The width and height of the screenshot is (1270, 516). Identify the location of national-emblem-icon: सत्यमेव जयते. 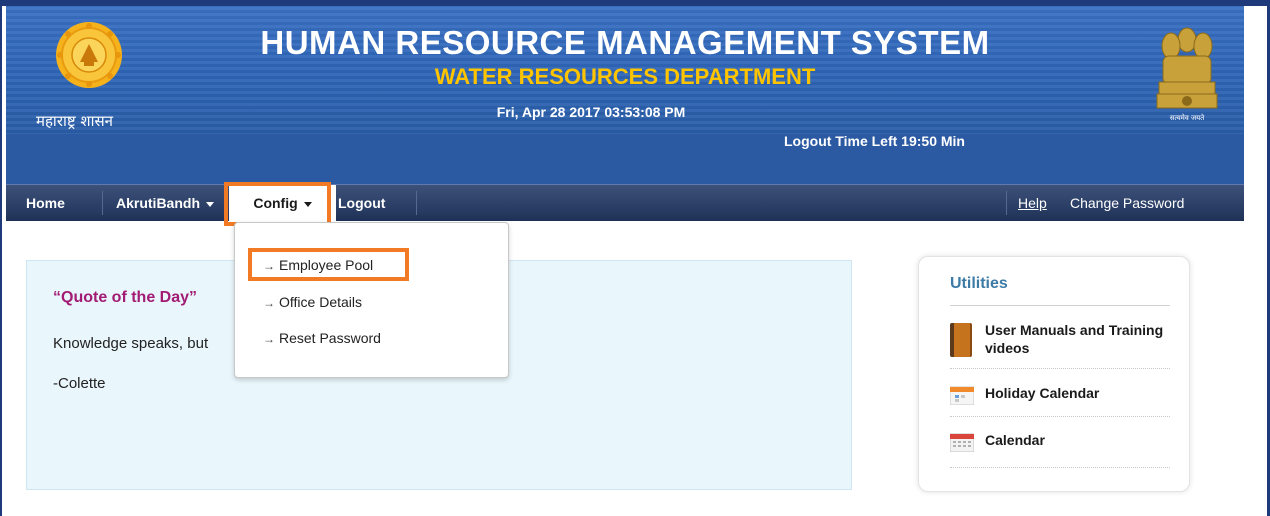
(1187, 74).